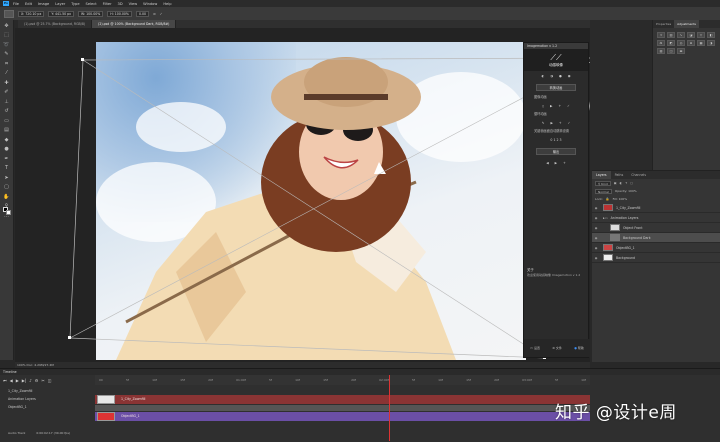 The width and height of the screenshot is (720, 442). What do you see at coordinates (656, 208) in the screenshot?
I see `layer-row: ◉ 1_City_Zoomfill` at bounding box center [656, 208].